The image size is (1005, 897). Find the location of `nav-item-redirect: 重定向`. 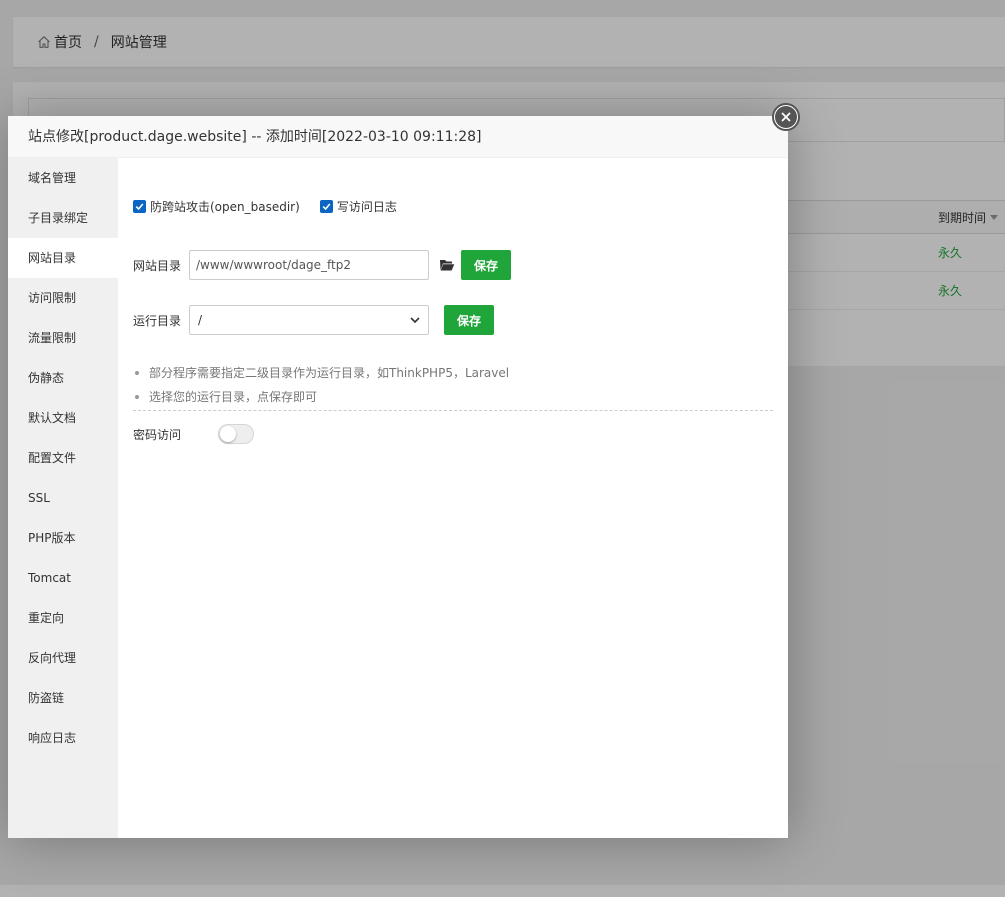

nav-item-redirect: 重定向 is located at coordinates (63, 618).